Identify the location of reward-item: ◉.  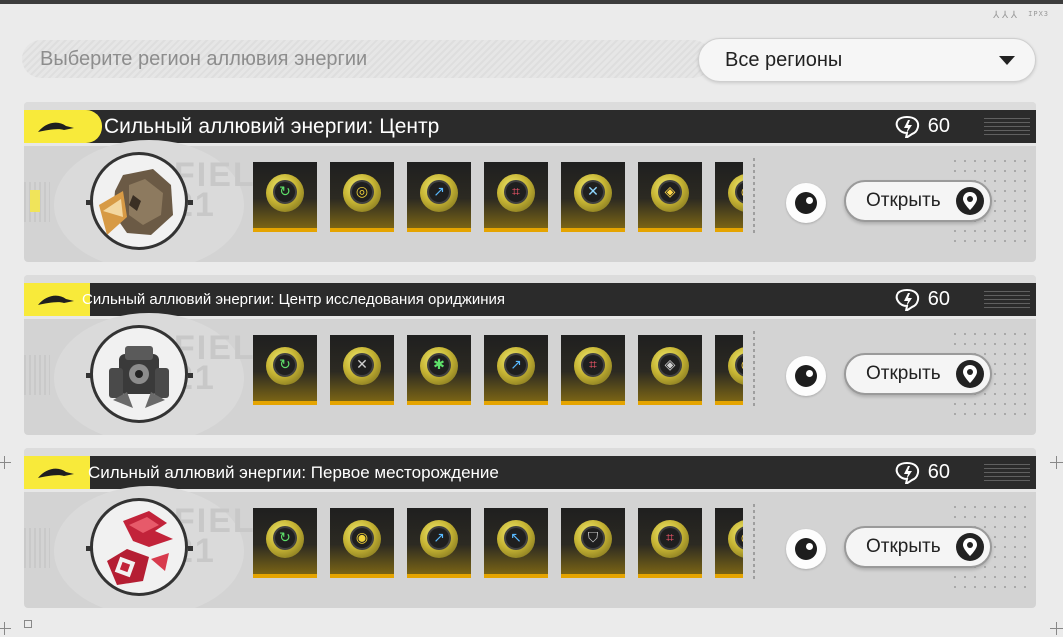
(362, 543).